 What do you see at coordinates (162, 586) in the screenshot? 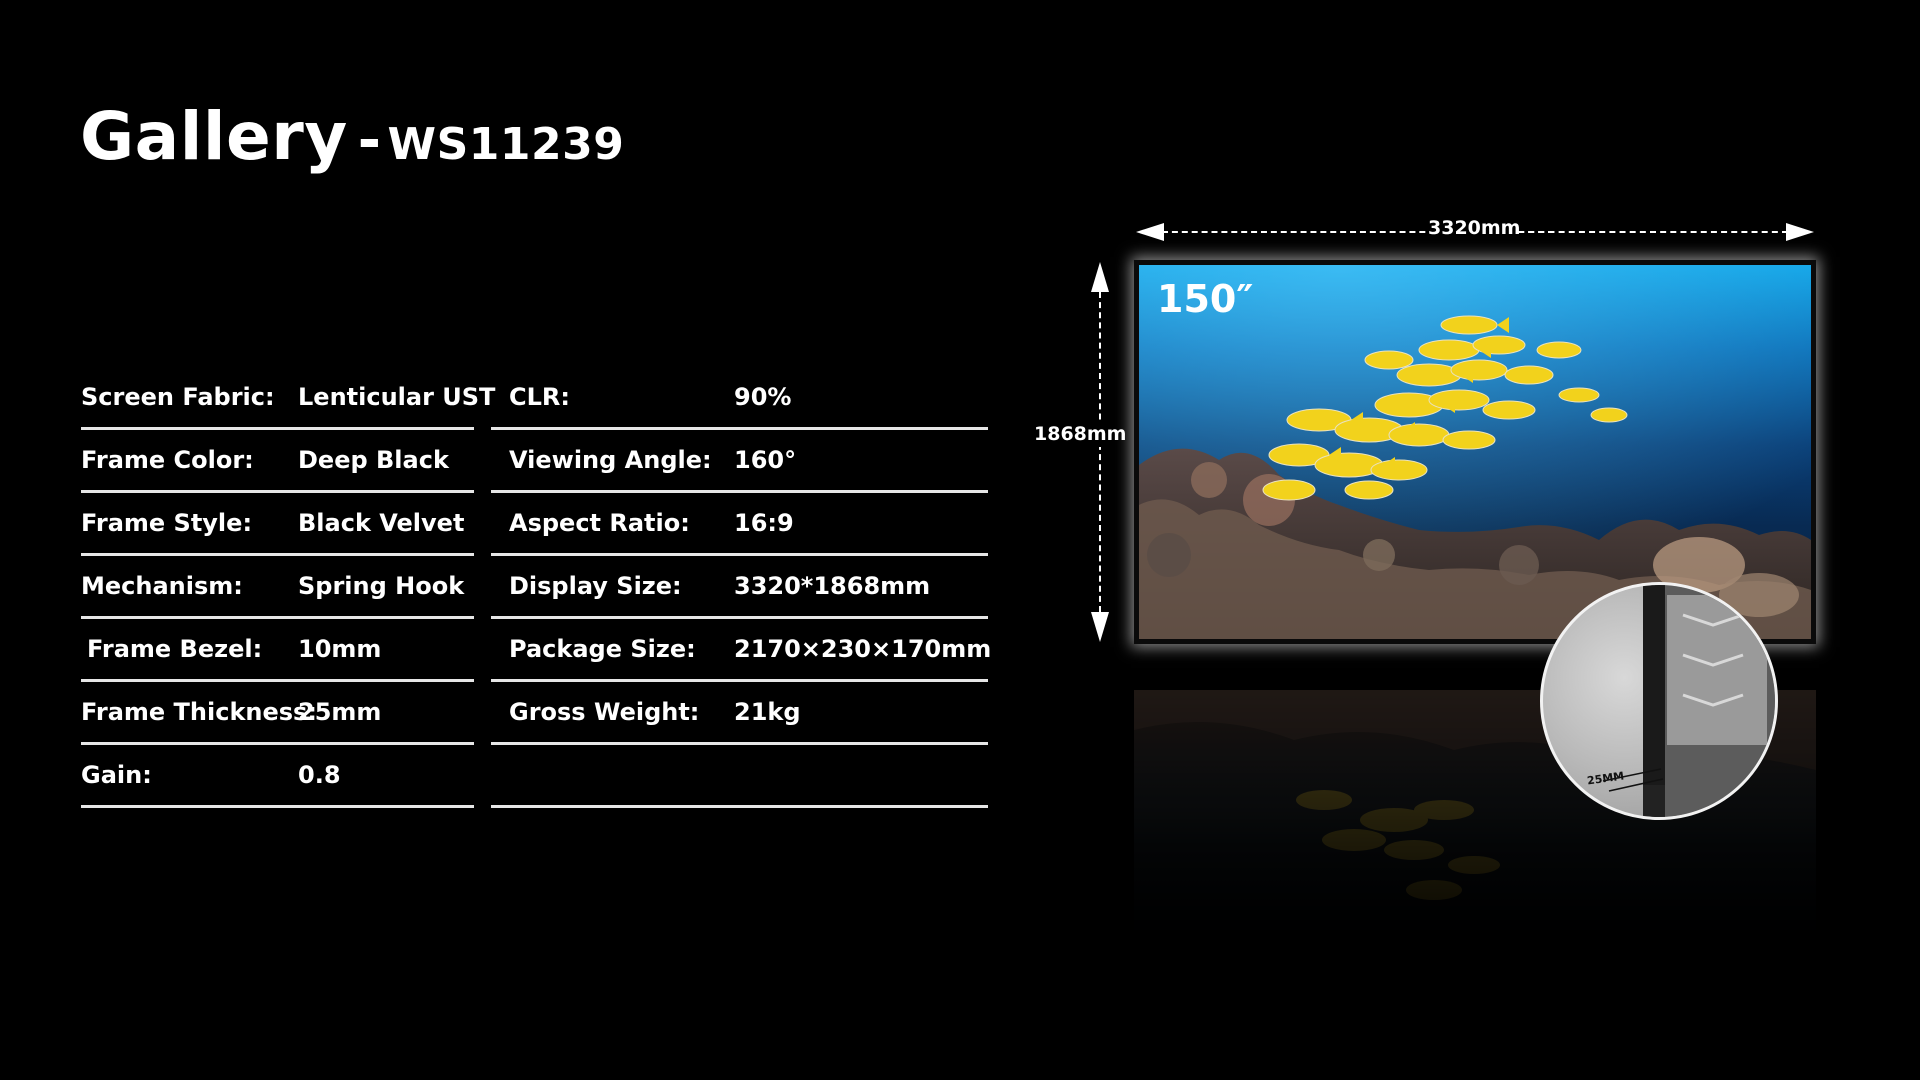
I see `spec-label: Mechanism:` at bounding box center [162, 586].